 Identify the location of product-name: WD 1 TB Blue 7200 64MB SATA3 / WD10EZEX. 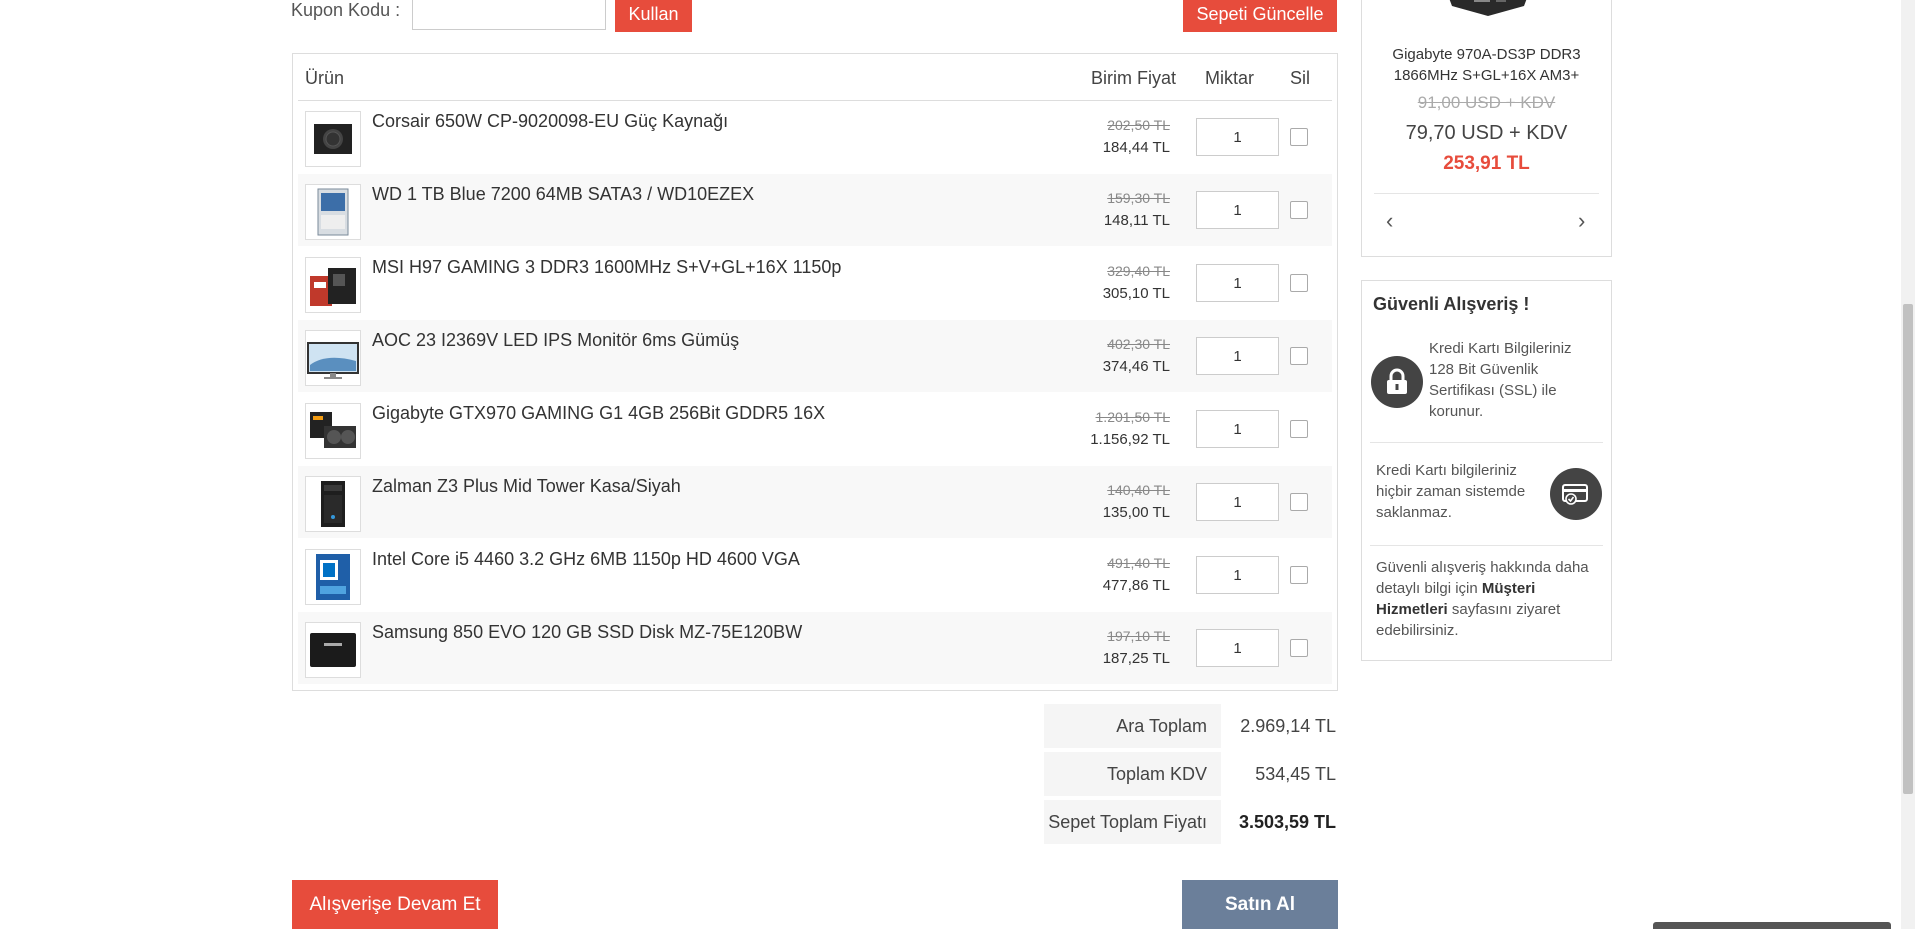
(563, 194).